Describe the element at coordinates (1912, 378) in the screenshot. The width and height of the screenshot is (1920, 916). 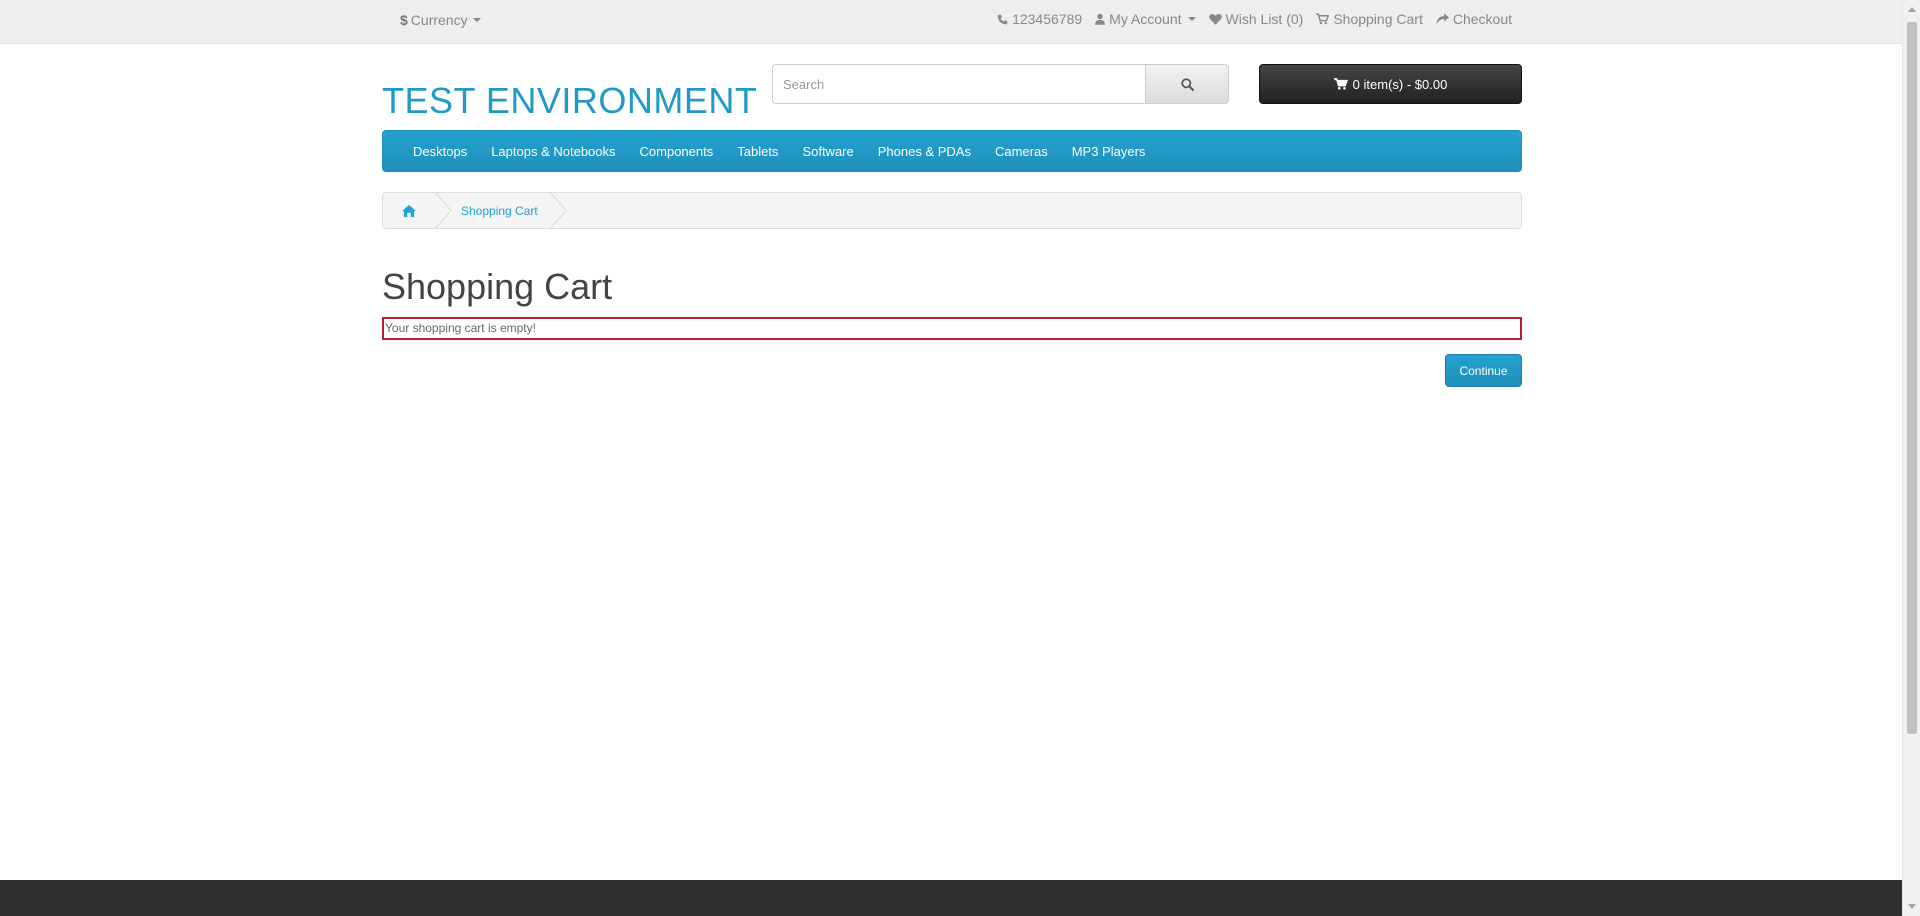
I see `scroll-thumb` at that location.